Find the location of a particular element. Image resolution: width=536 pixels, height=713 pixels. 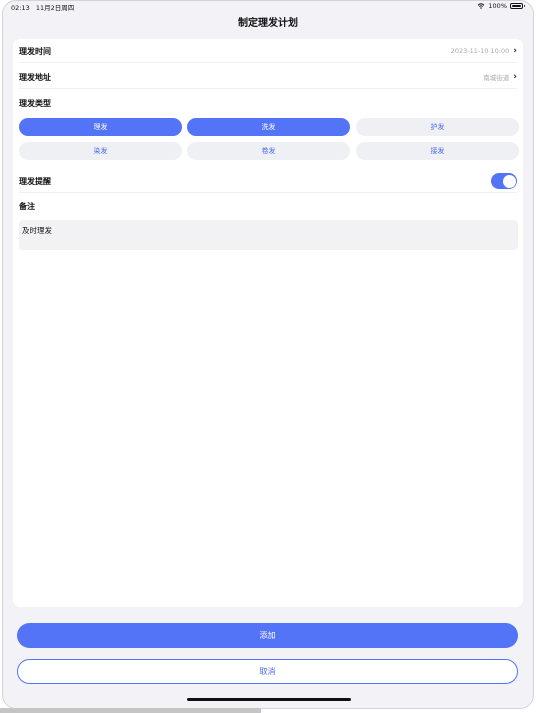

type-chip-extension: 接发 is located at coordinates (437, 151).